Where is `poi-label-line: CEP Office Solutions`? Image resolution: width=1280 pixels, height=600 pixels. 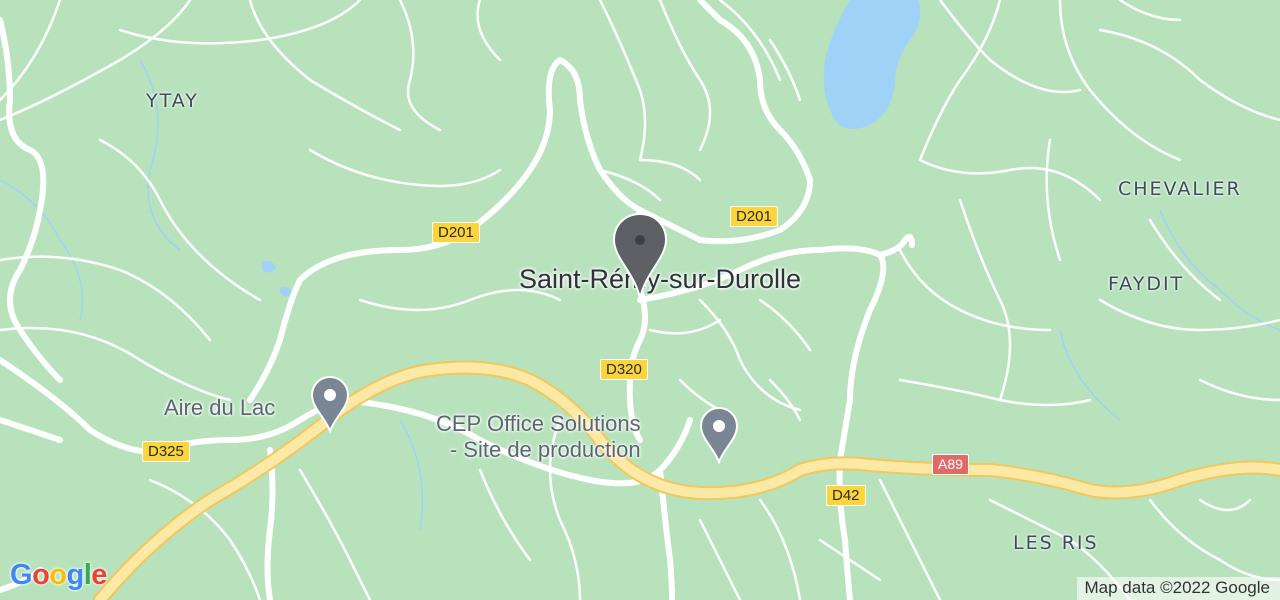 poi-label-line: CEP Office Solutions is located at coordinates (538, 423).